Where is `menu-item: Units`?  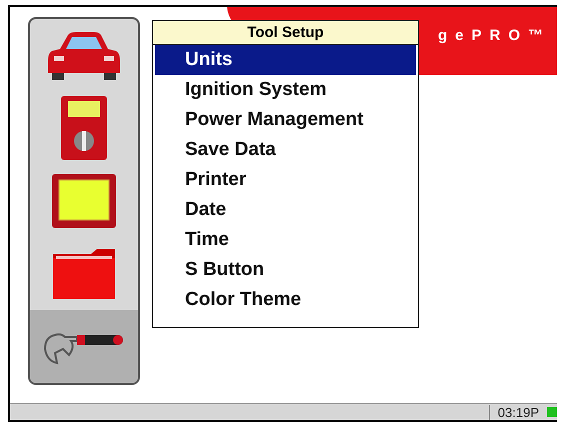 menu-item: Units is located at coordinates (285, 60).